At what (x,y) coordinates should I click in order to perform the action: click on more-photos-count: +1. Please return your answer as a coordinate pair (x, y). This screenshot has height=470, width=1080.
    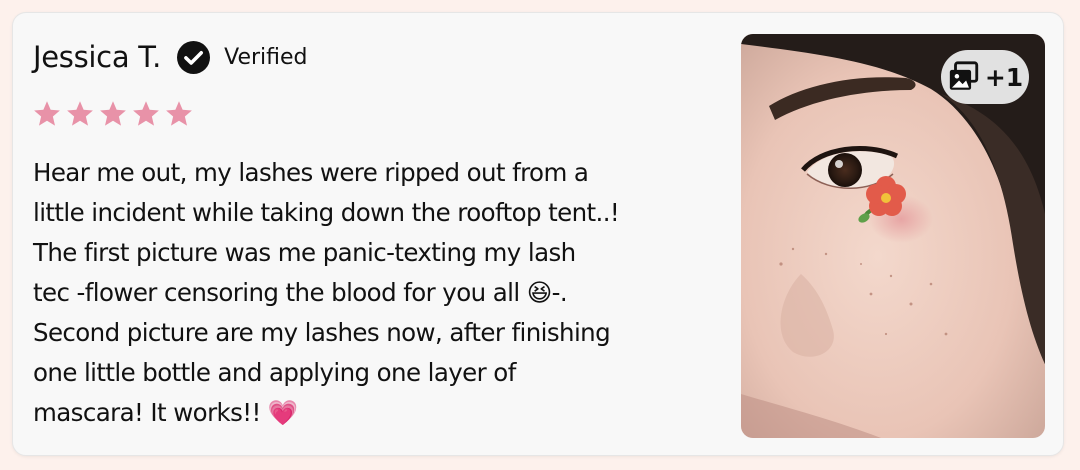
    Looking at the image, I should click on (1004, 77).